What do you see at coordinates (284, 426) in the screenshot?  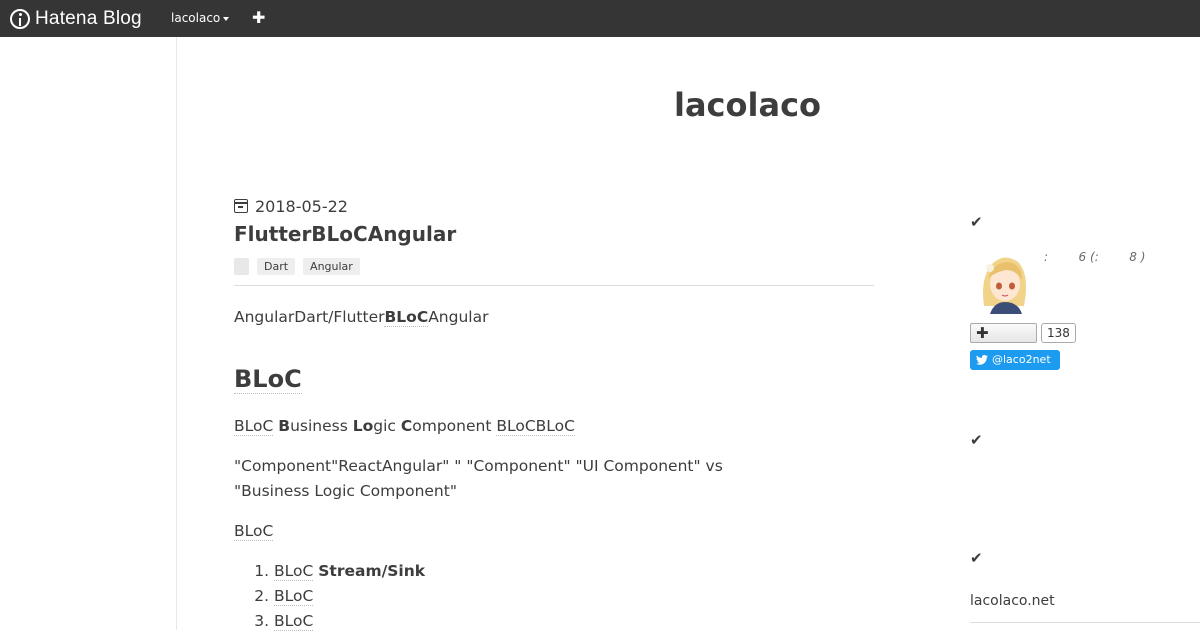 I see `b-letter: B` at bounding box center [284, 426].